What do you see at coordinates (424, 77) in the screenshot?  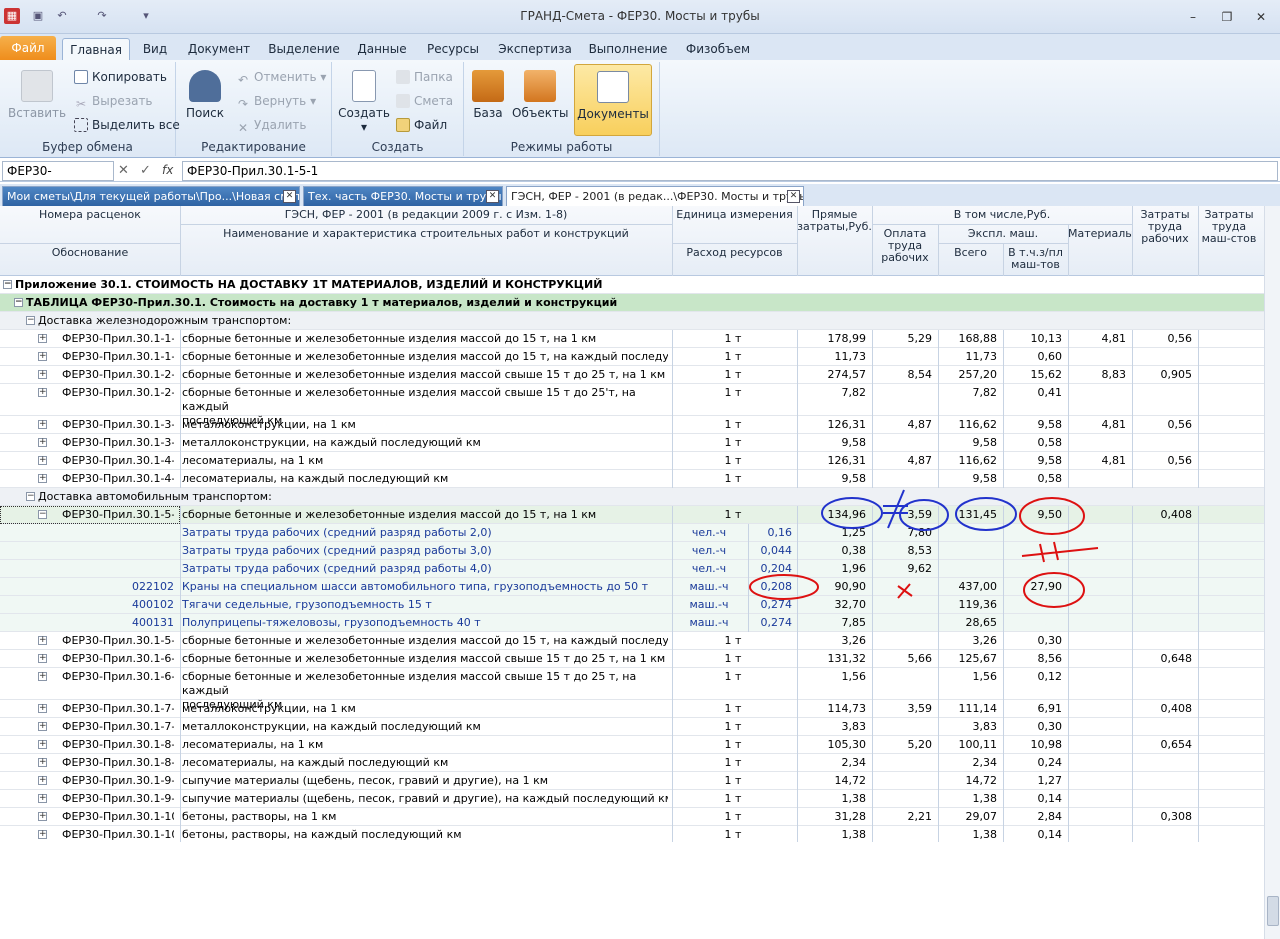 I see `folder-button: Папка` at bounding box center [424, 77].